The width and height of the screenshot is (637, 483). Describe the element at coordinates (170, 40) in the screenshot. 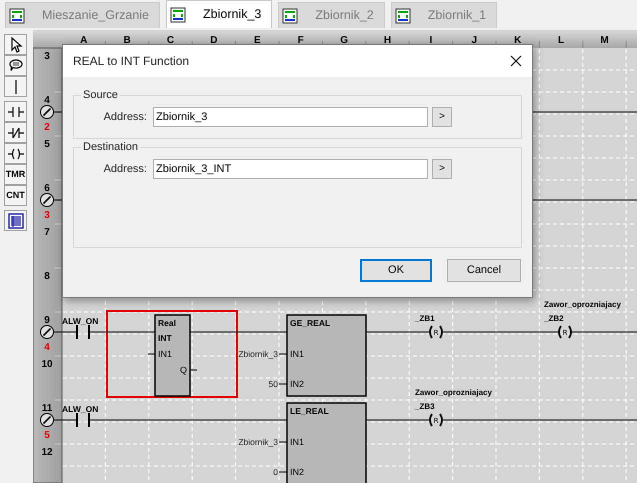

I see `column-letter: C` at that location.